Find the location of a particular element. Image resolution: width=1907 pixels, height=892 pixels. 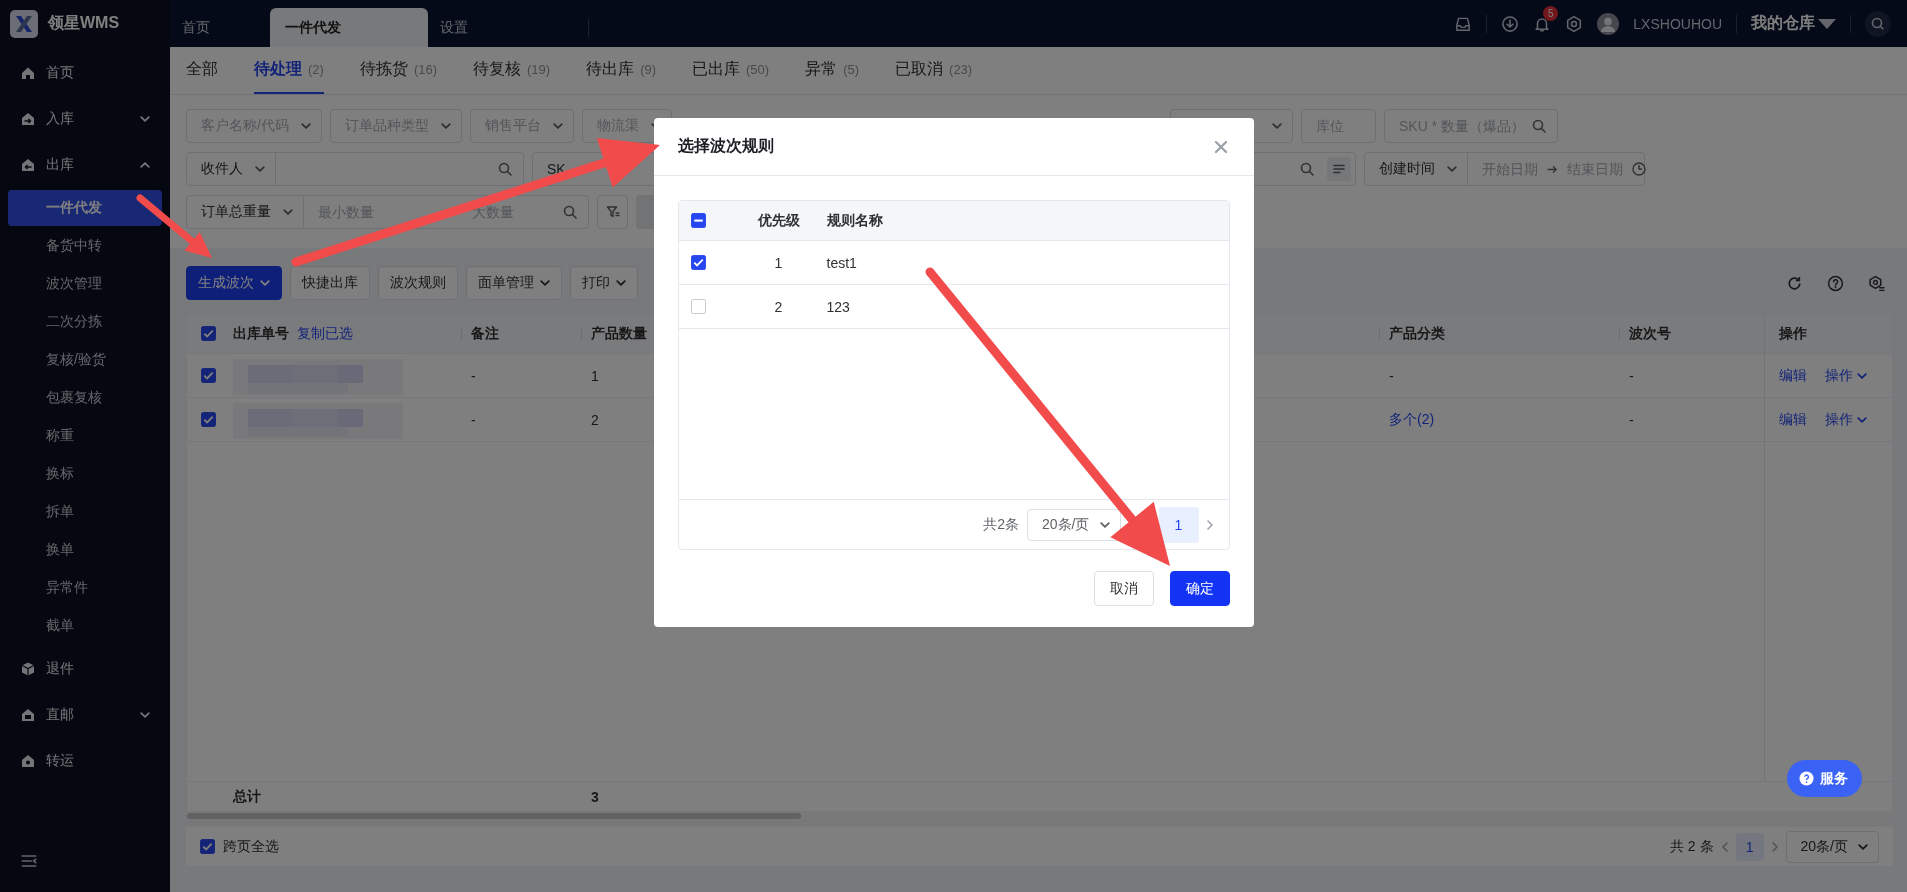

table-cell: 123 is located at coordinates (838, 306).